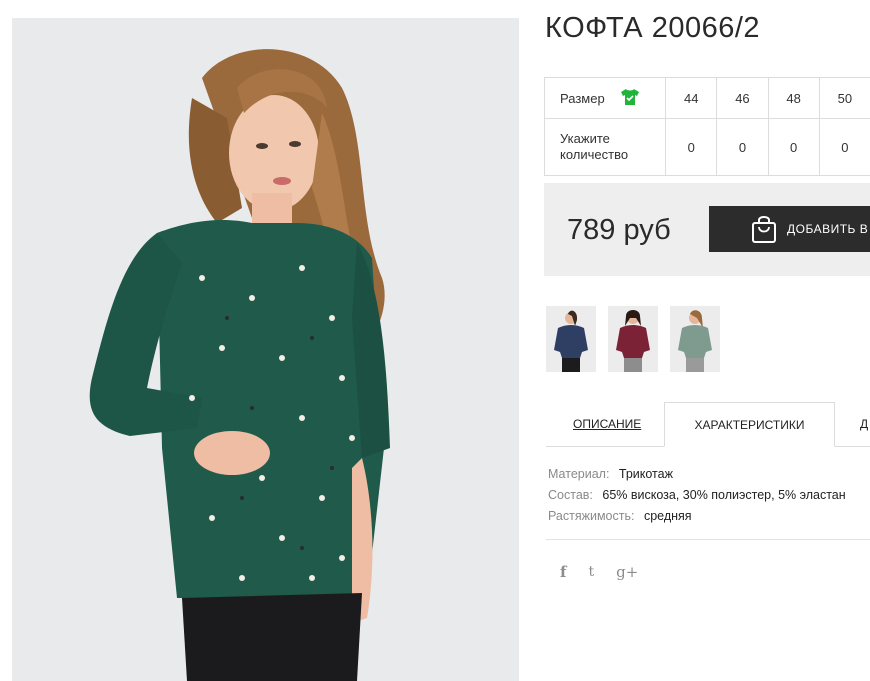 The width and height of the screenshot is (870, 681). What do you see at coordinates (579, 474) in the screenshot?
I see `spec-material-key: Материал:` at bounding box center [579, 474].